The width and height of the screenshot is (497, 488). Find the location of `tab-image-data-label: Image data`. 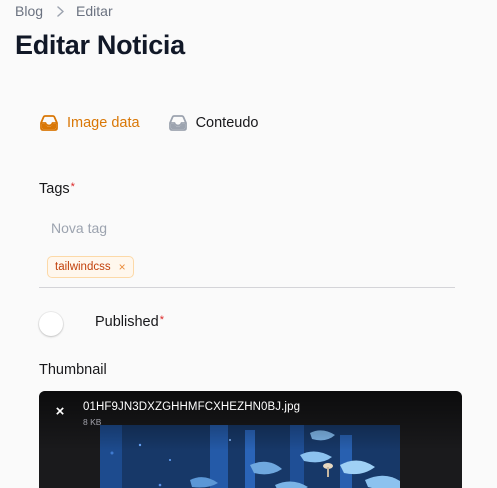

tab-image-data-label: Image data is located at coordinates (103, 123).